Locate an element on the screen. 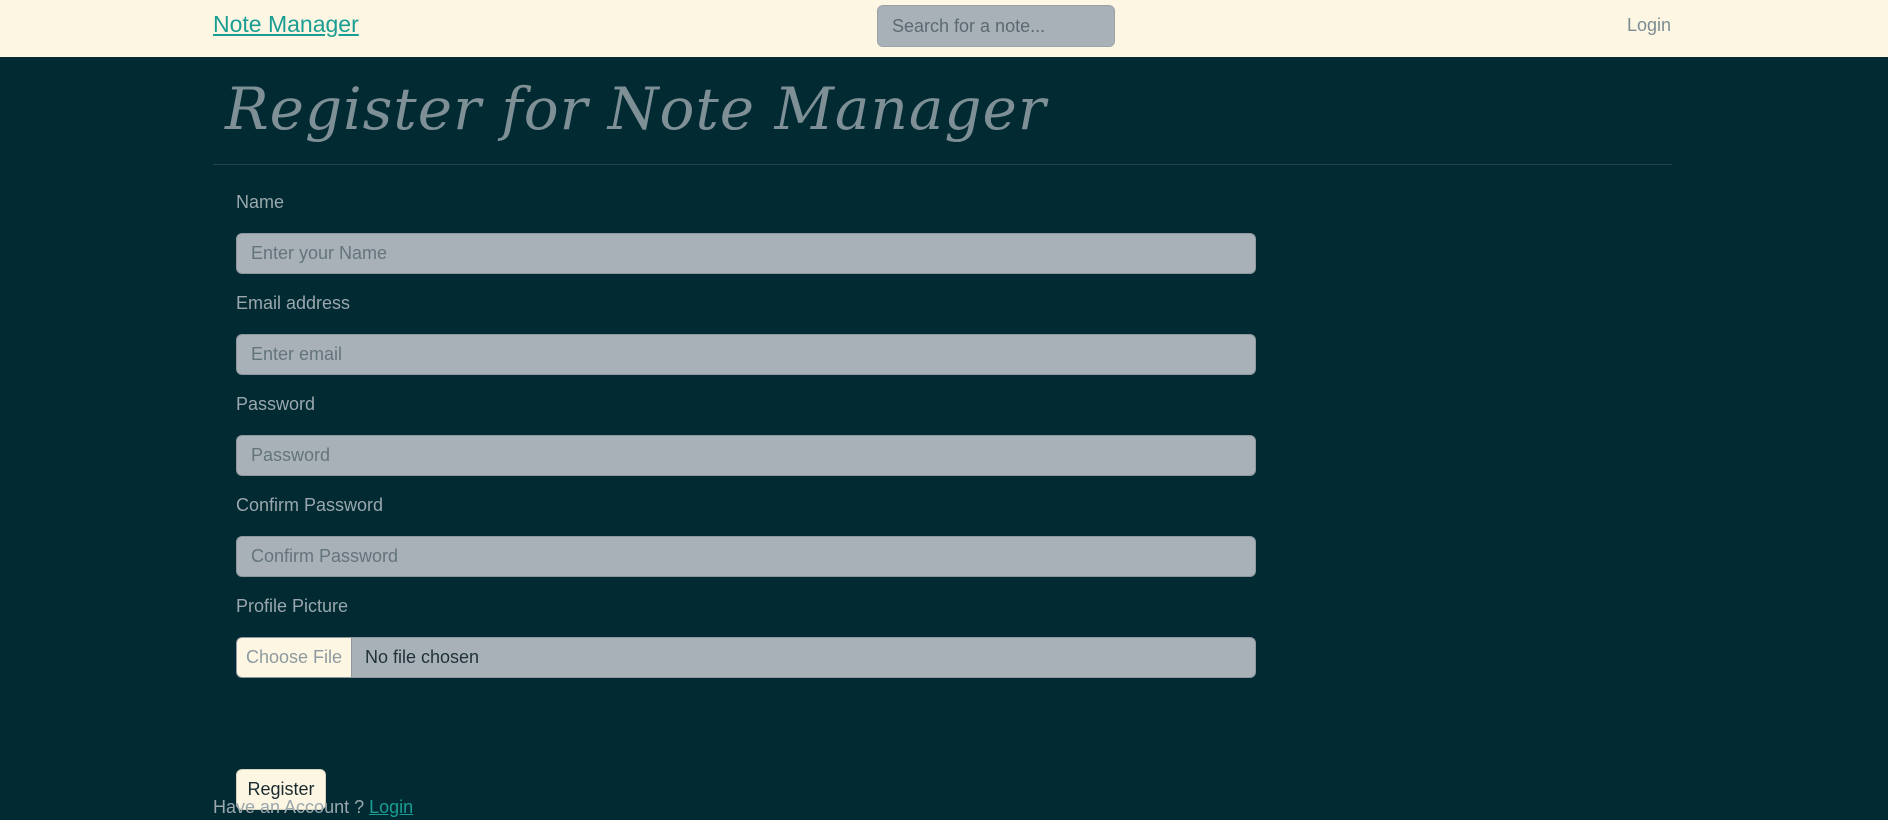 This screenshot has height=820, width=1888. file-status-text: No file chosen is located at coordinates (422, 657).